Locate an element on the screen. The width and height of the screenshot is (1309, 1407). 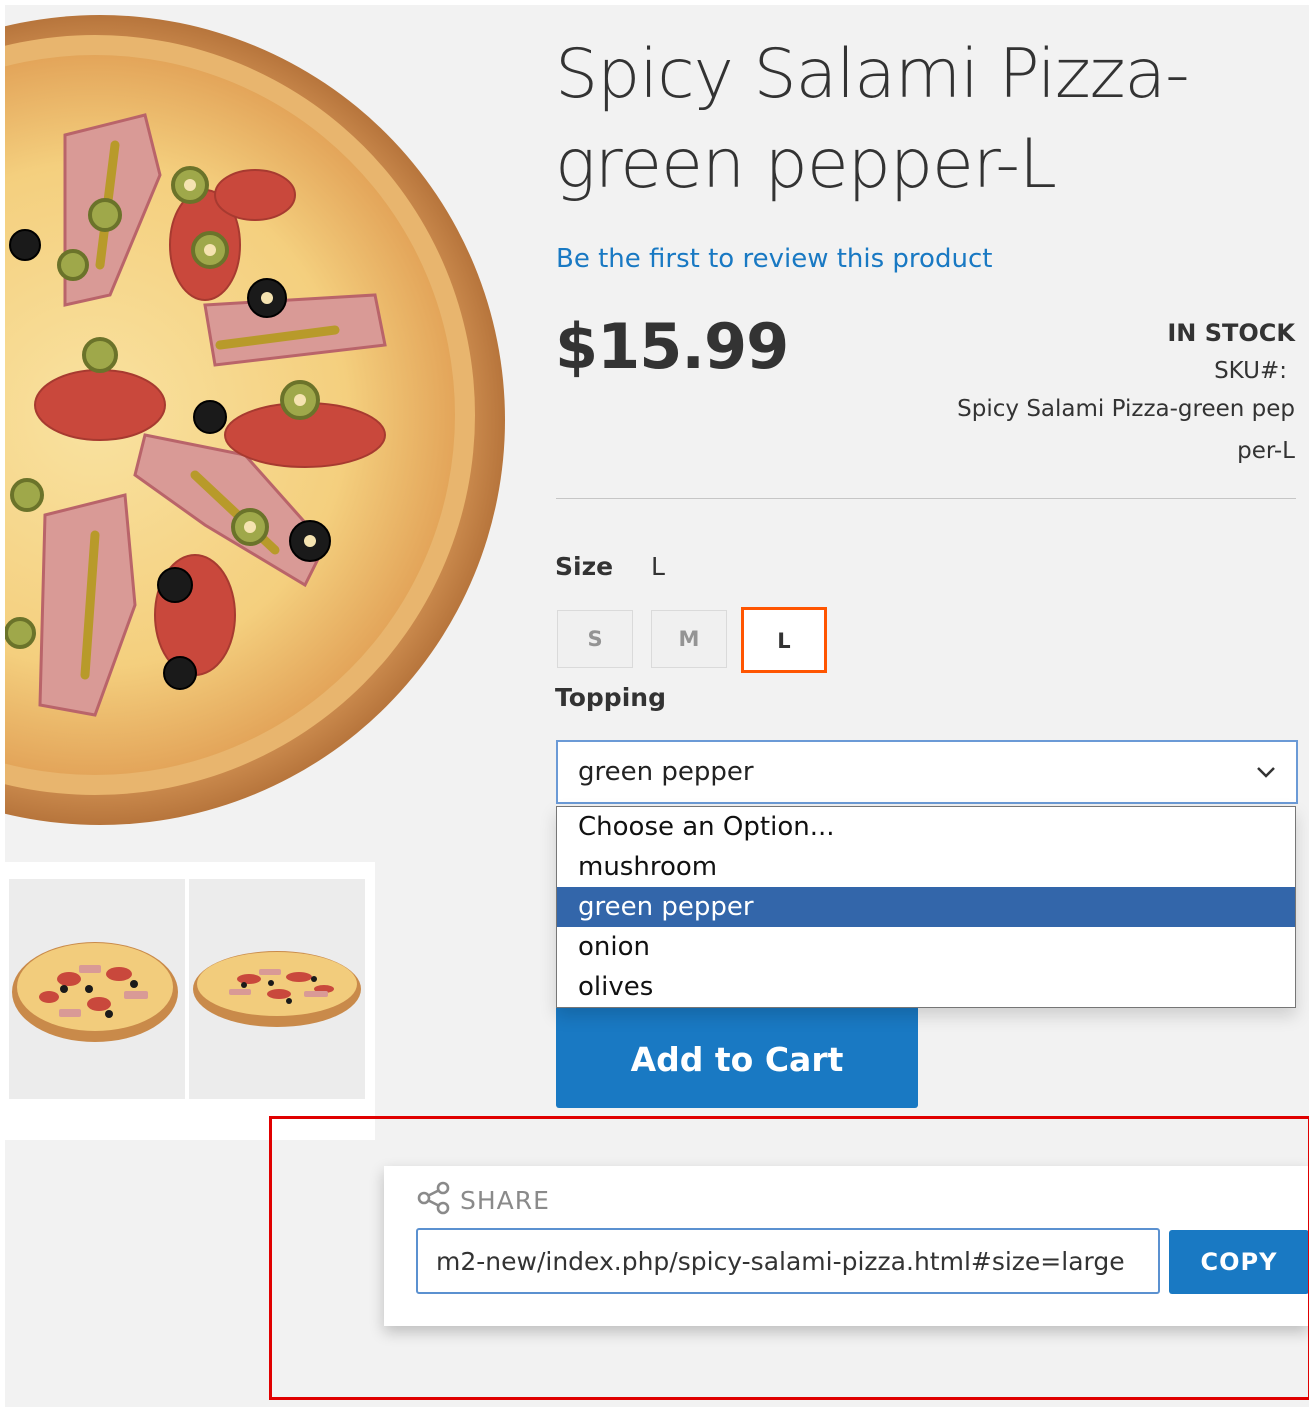
size-attribute: Size L is located at coordinates (610, 566).